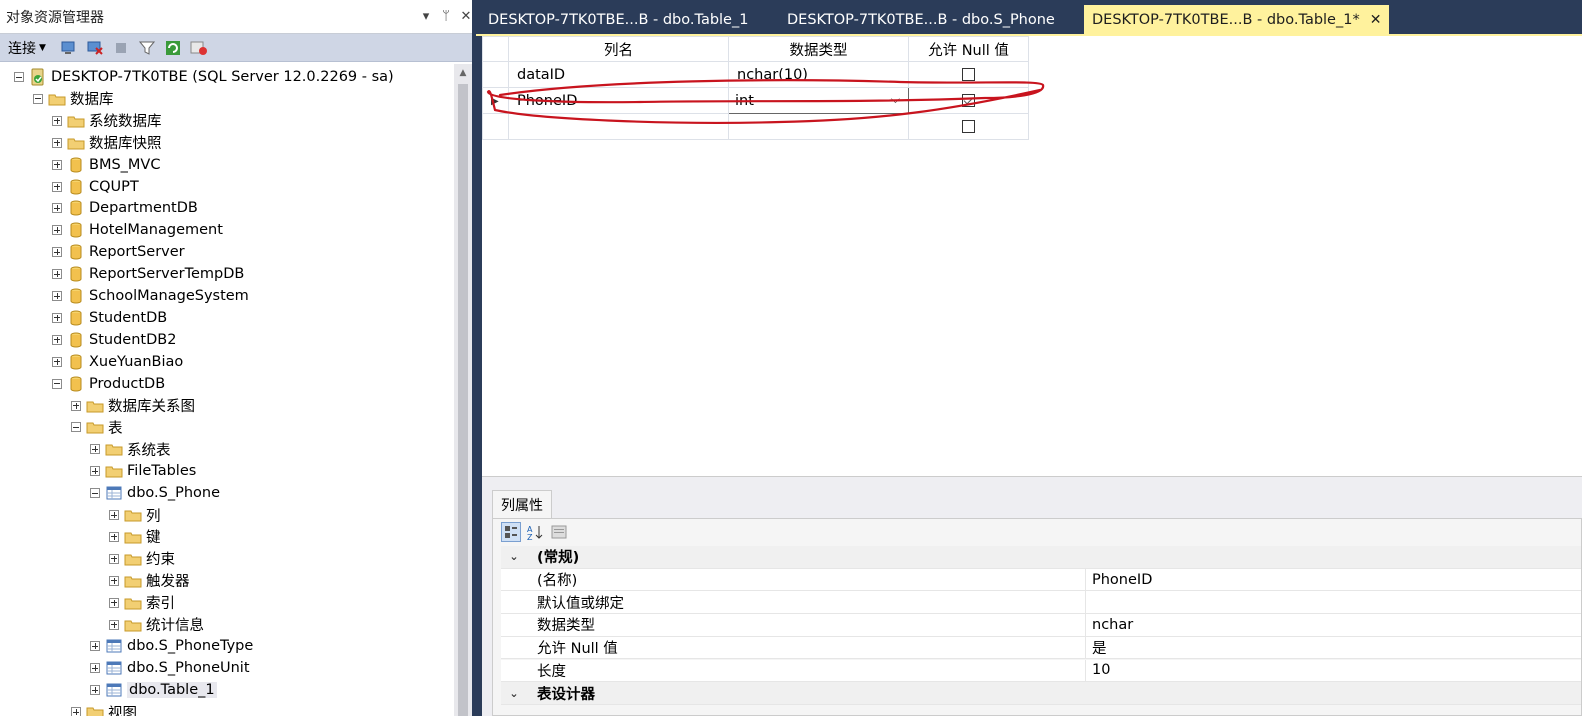 This screenshot has width=1582, height=716. I want to click on data-type-cell, so click(818, 126).